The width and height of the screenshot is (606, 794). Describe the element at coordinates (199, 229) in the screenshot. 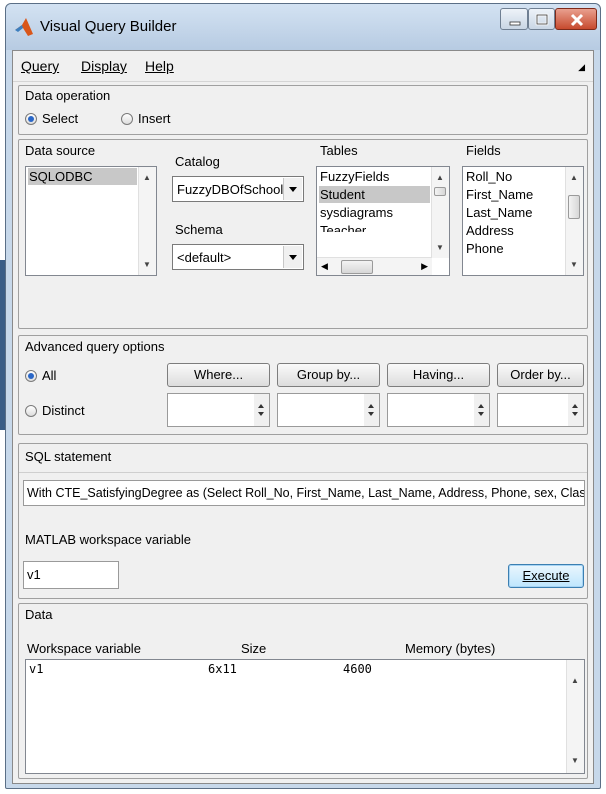

I see `schema-label: Schema` at that location.